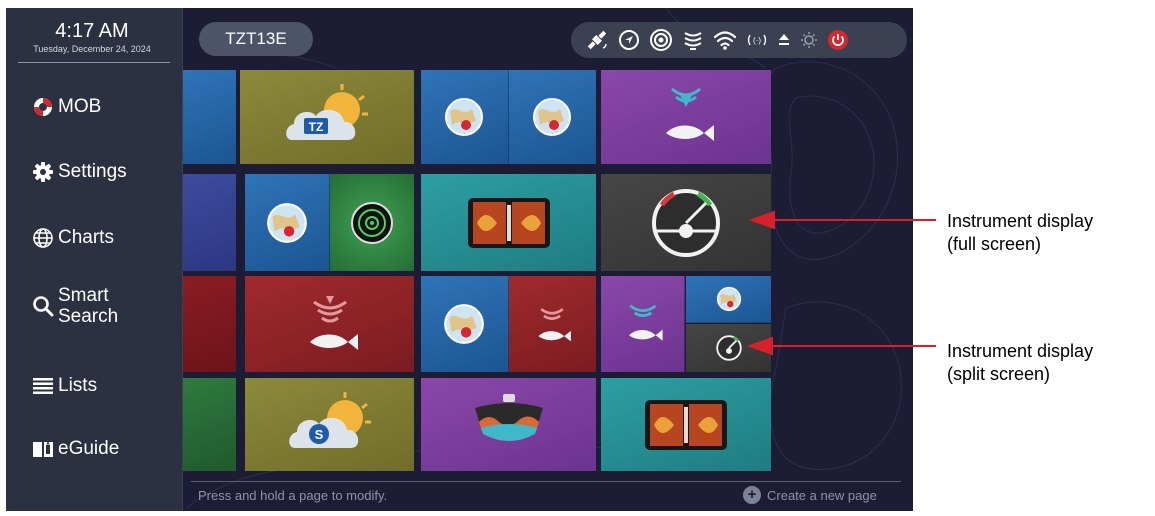 The width and height of the screenshot is (1155, 516). What do you see at coordinates (686, 324) in the screenshot?
I see `page-tile-instrument-split` at bounding box center [686, 324].